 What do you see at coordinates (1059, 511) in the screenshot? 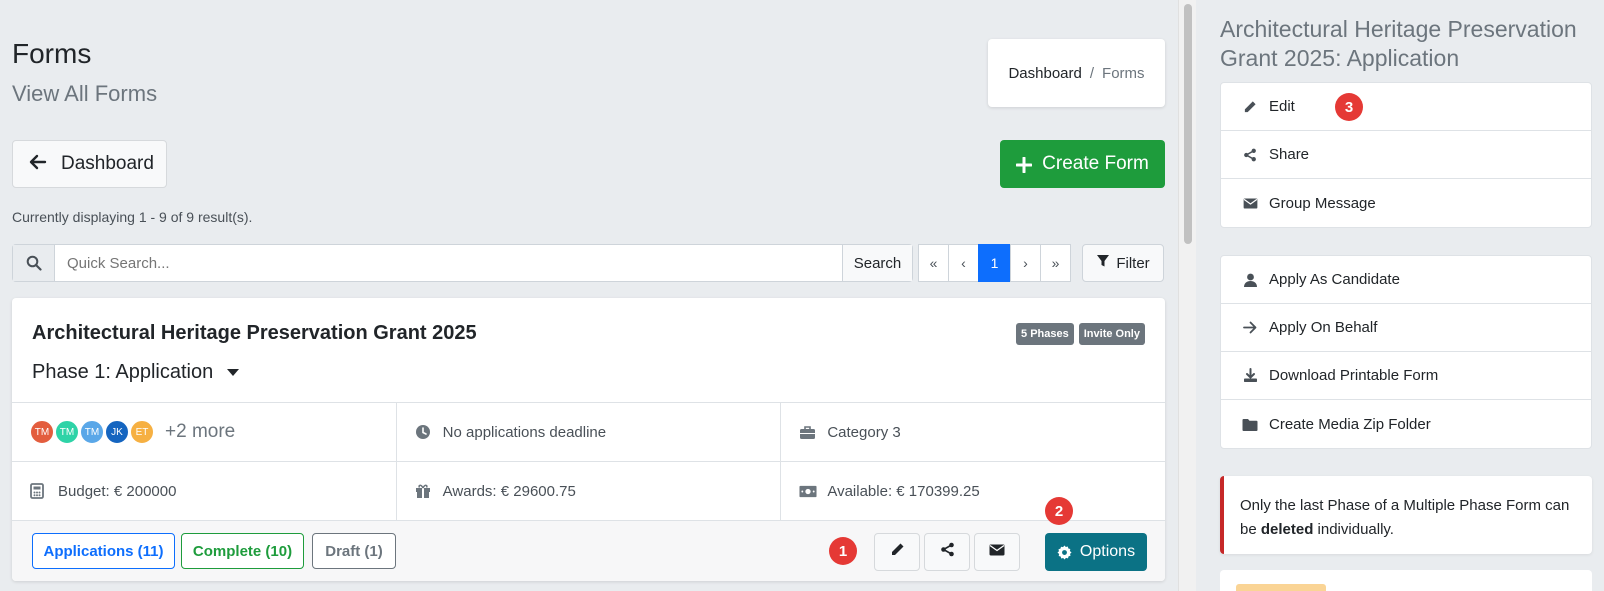
I see `annotation-marker-2: 2` at bounding box center [1059, 511].